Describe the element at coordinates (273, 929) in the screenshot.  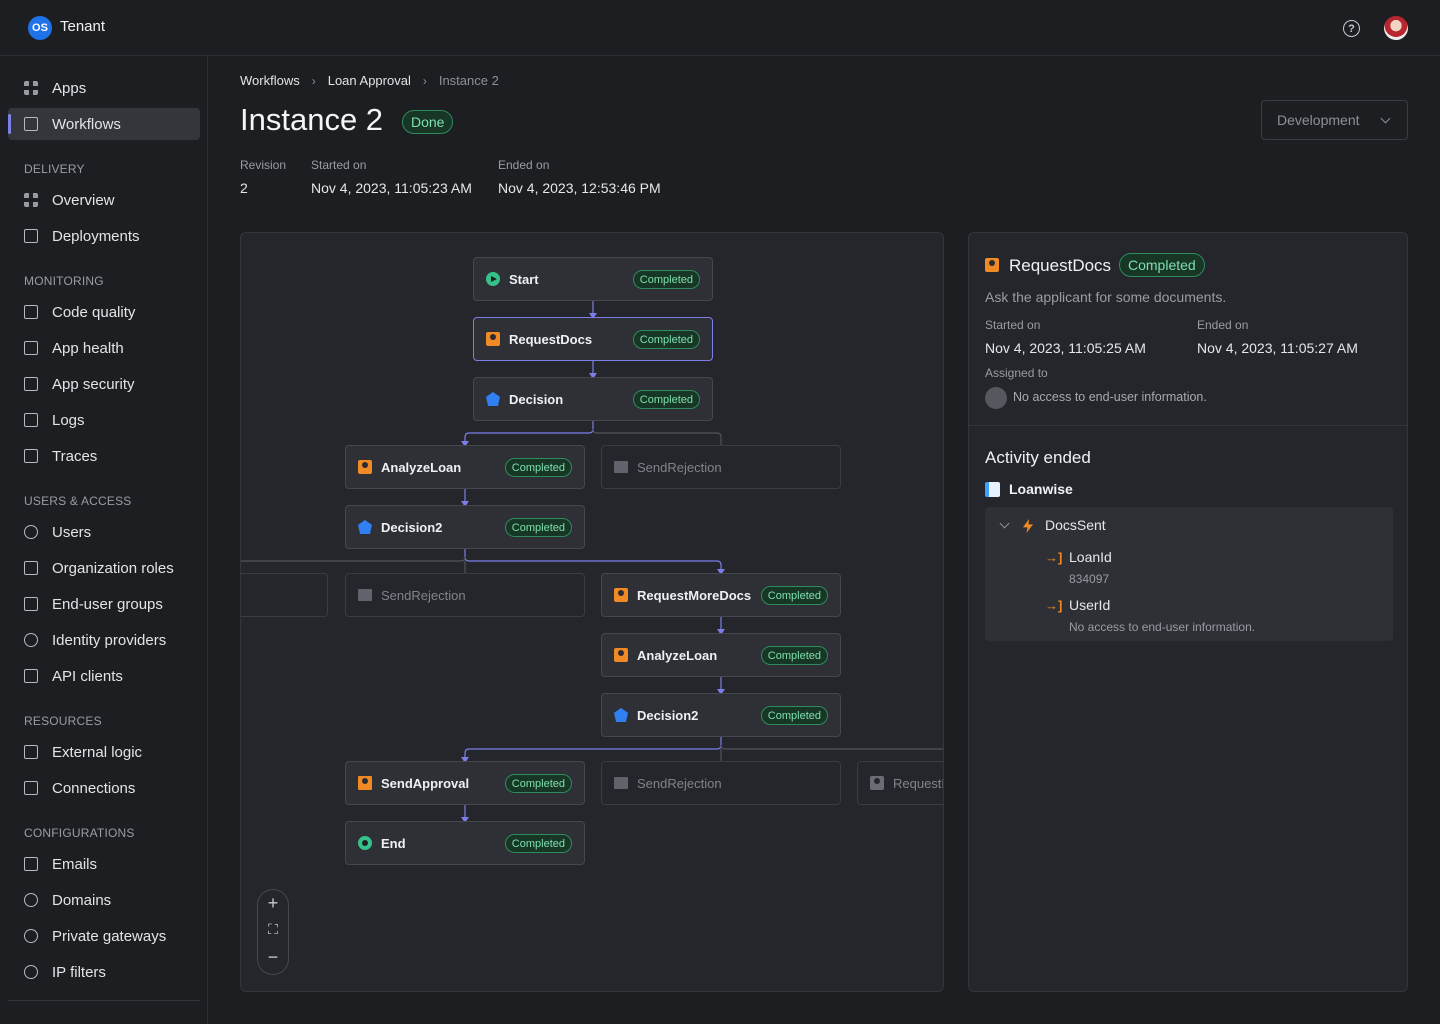
I see `fit-view-button: ⛶` at that location.